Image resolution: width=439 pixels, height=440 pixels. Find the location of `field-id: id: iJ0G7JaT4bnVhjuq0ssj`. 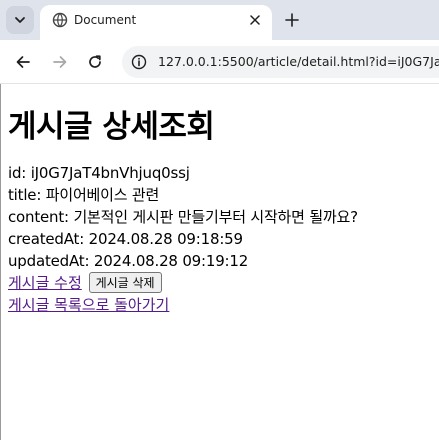

field-id: id: iJ0G7JaT4bnVhjuq0ssj is located at coordinates (222, 173).